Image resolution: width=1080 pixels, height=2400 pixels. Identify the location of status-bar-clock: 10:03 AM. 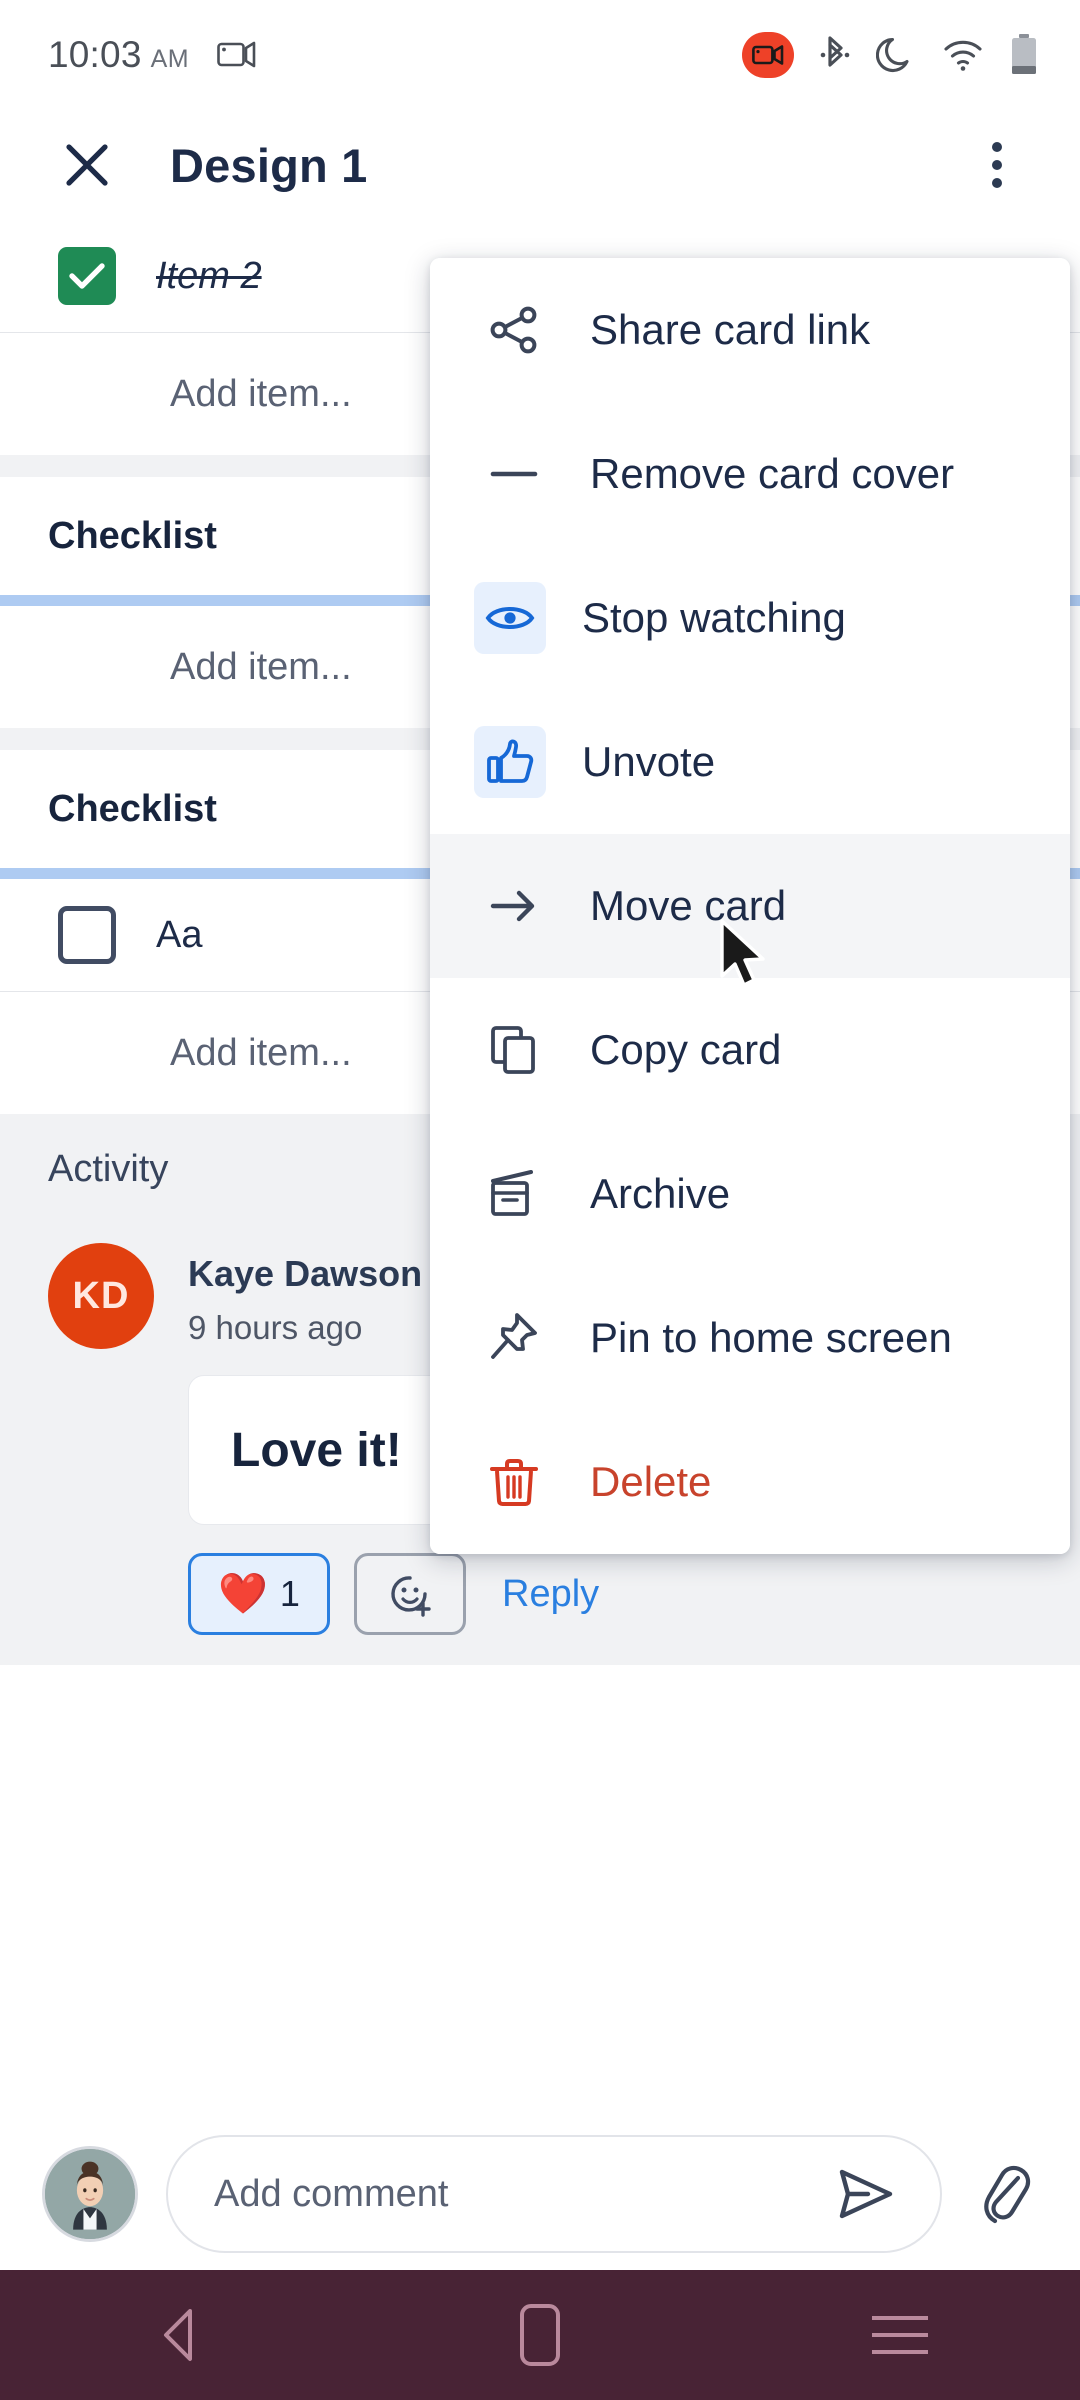
(118, 55).